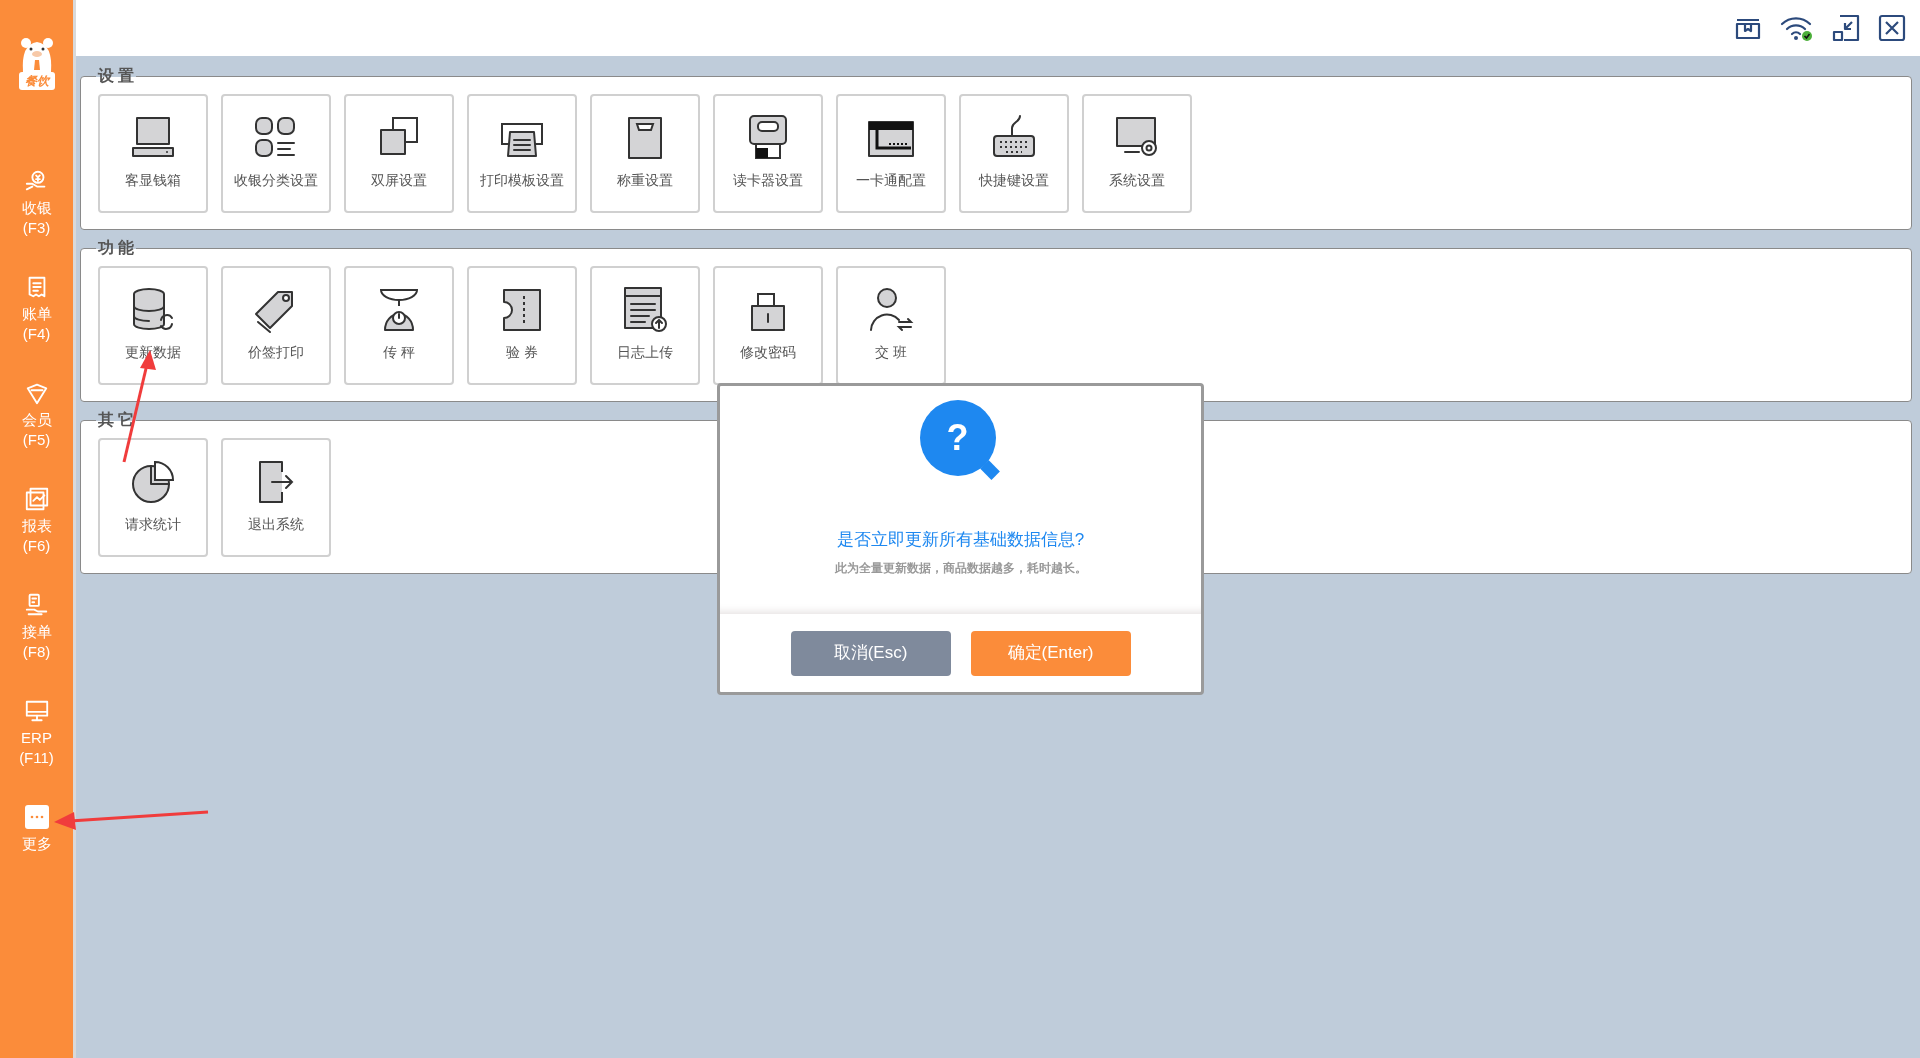  What do you see at coordinates (1892, 28) in the screenshot?
I see `close-icon` at bounding box center [1892, 28].